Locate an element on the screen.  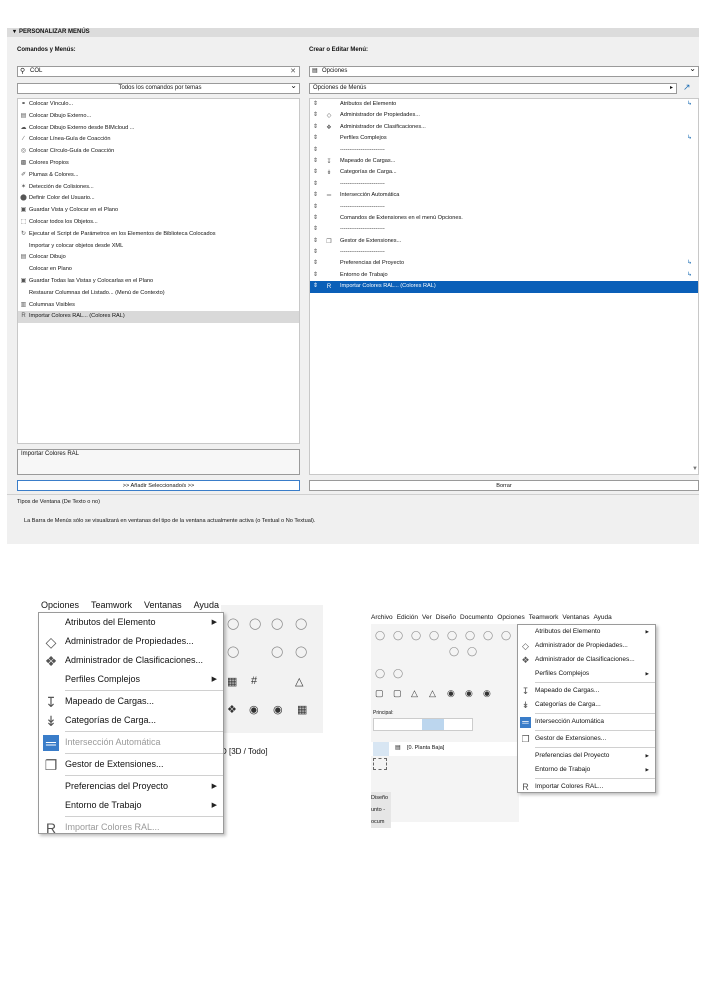
command-item: R Importar Colores RAL... (Colores RAL) is located at coordinates (158, 317).